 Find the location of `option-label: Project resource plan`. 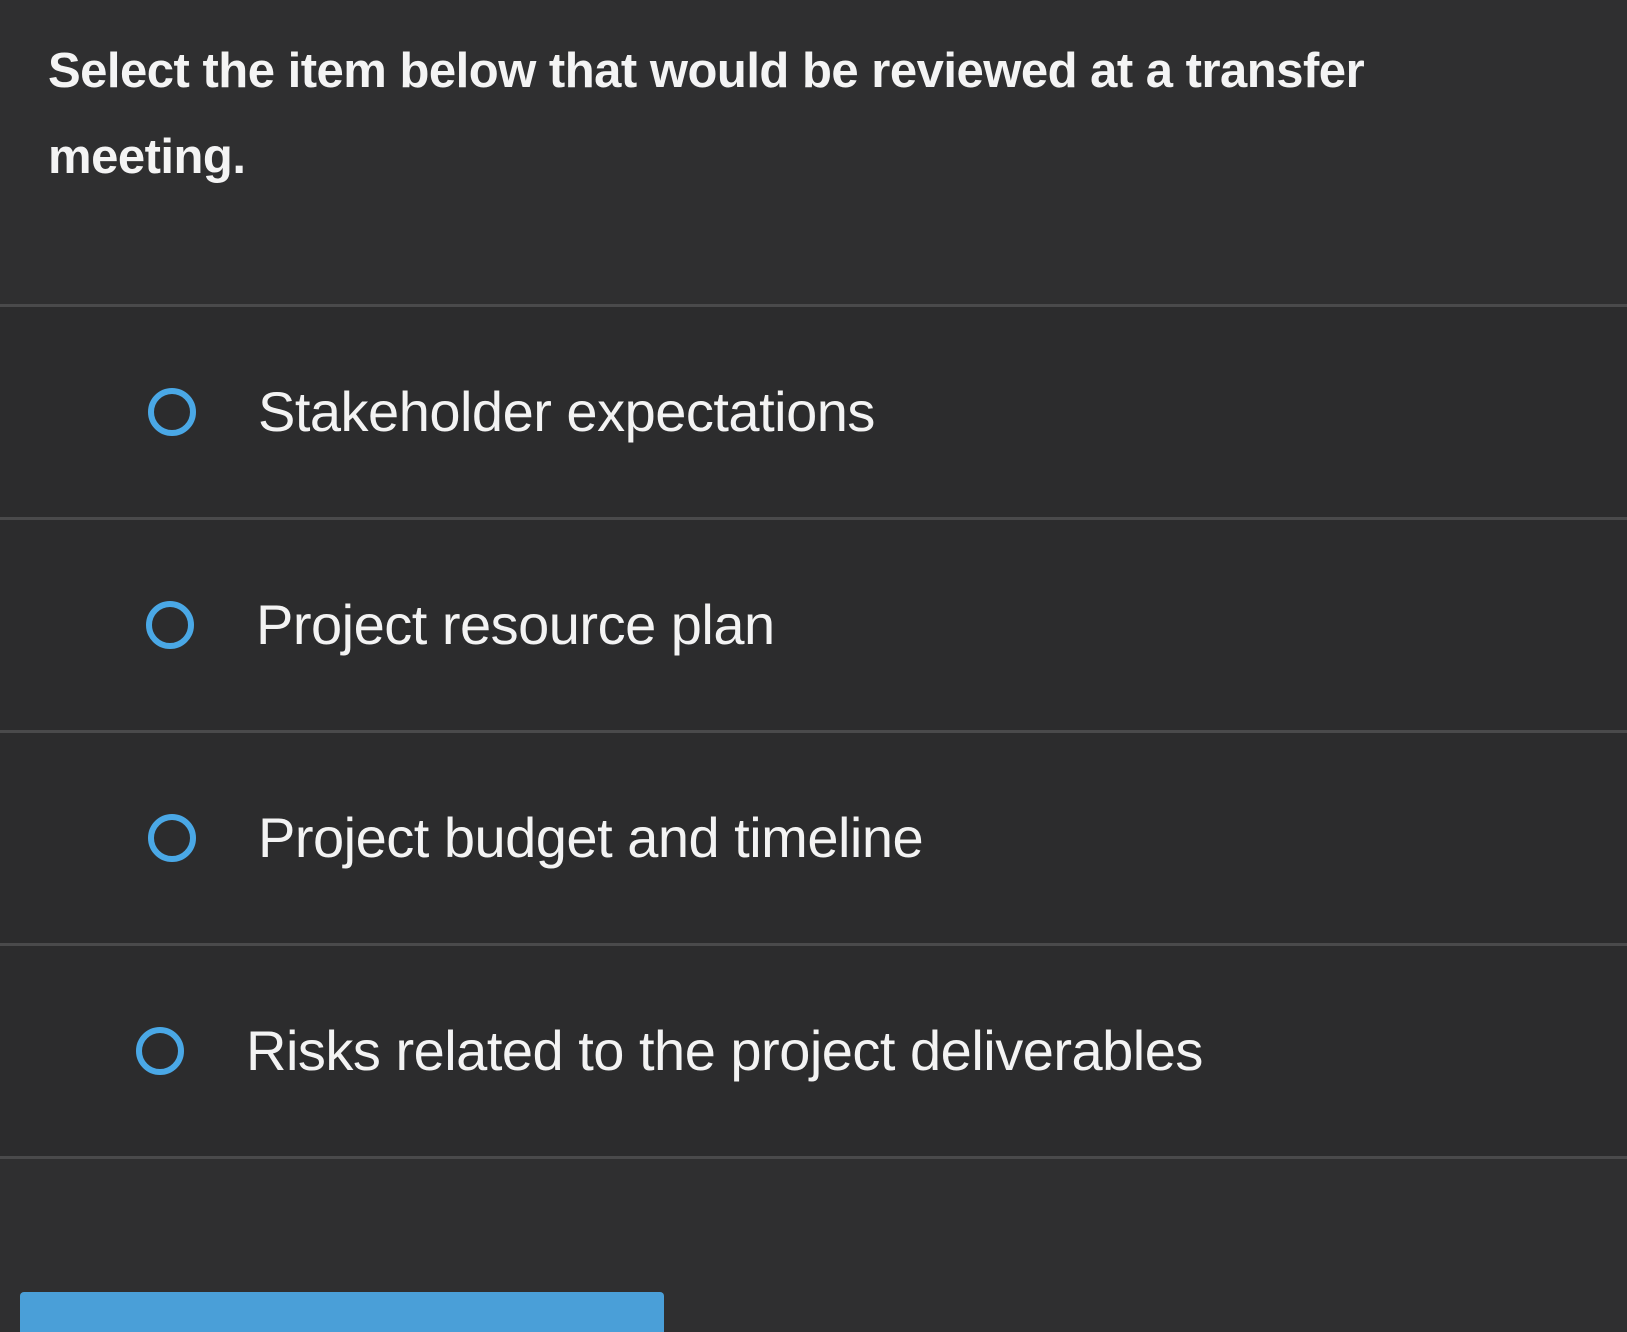

option-label: Project resource plan is located at coordinates (515, 624).